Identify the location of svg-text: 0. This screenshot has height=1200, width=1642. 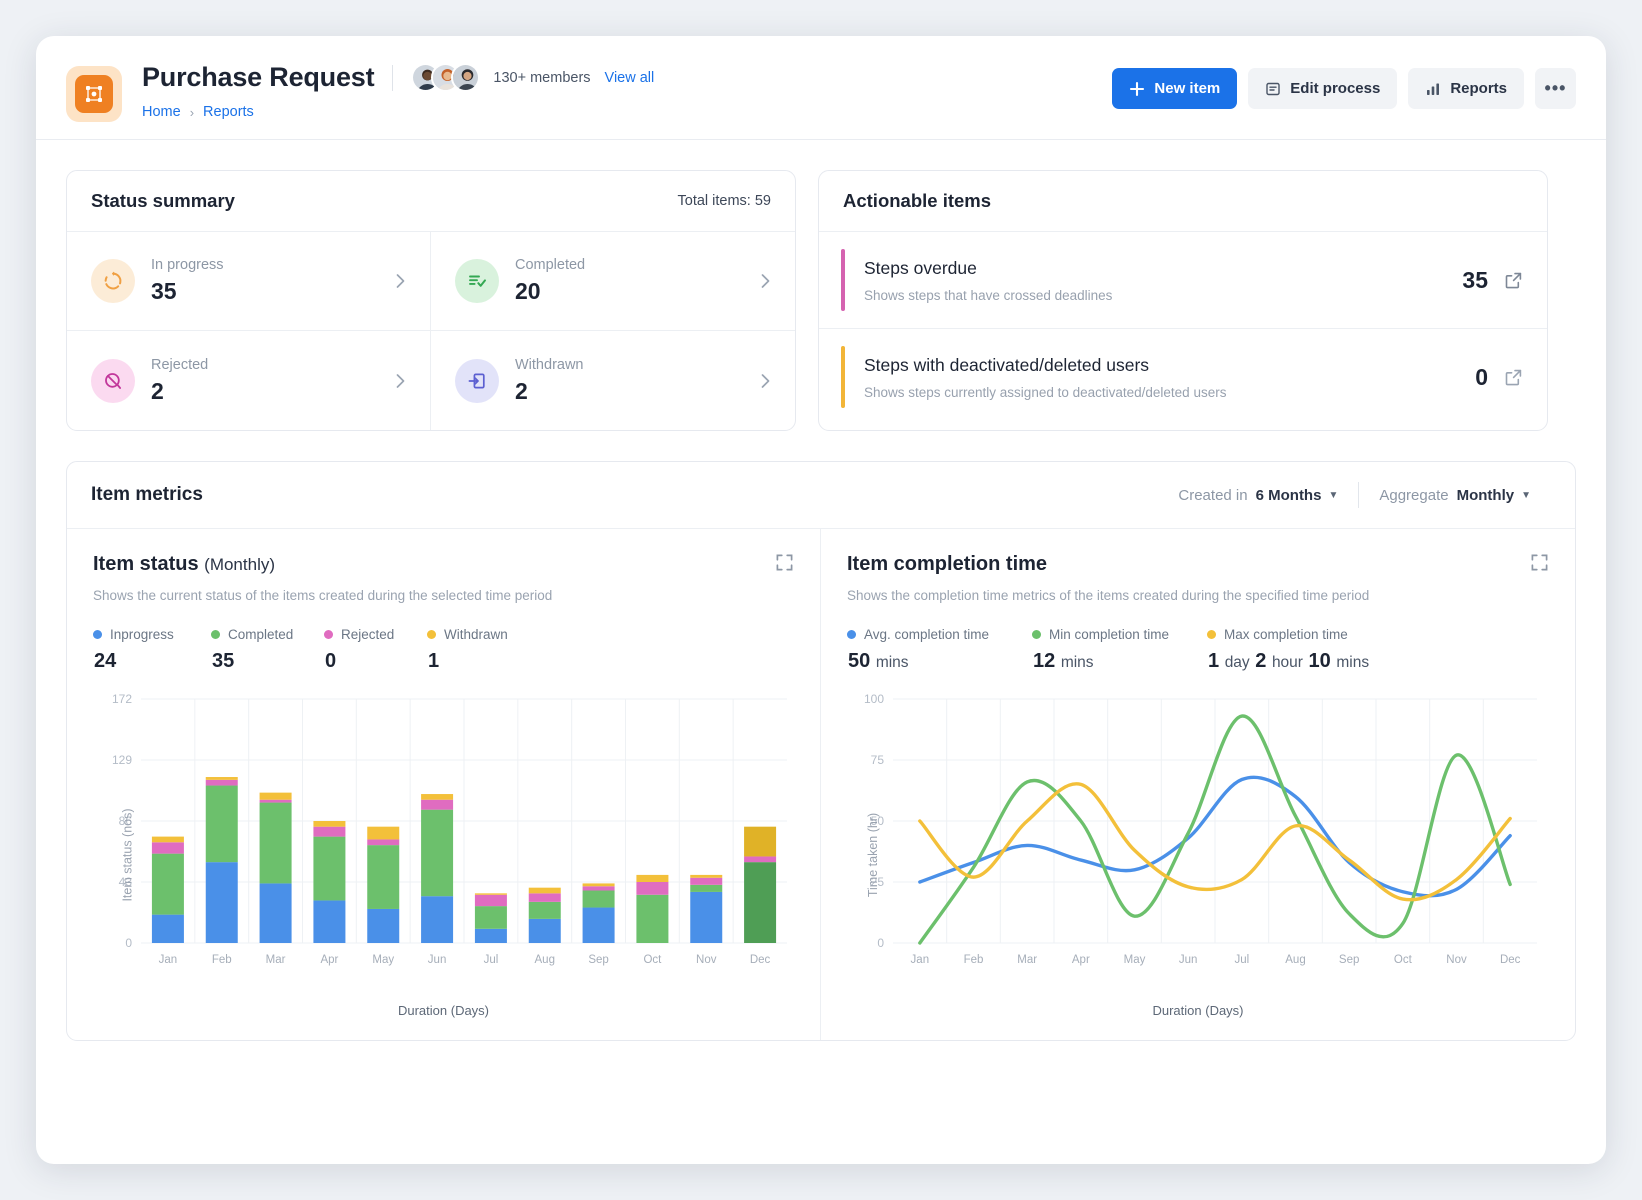
(880, 943).